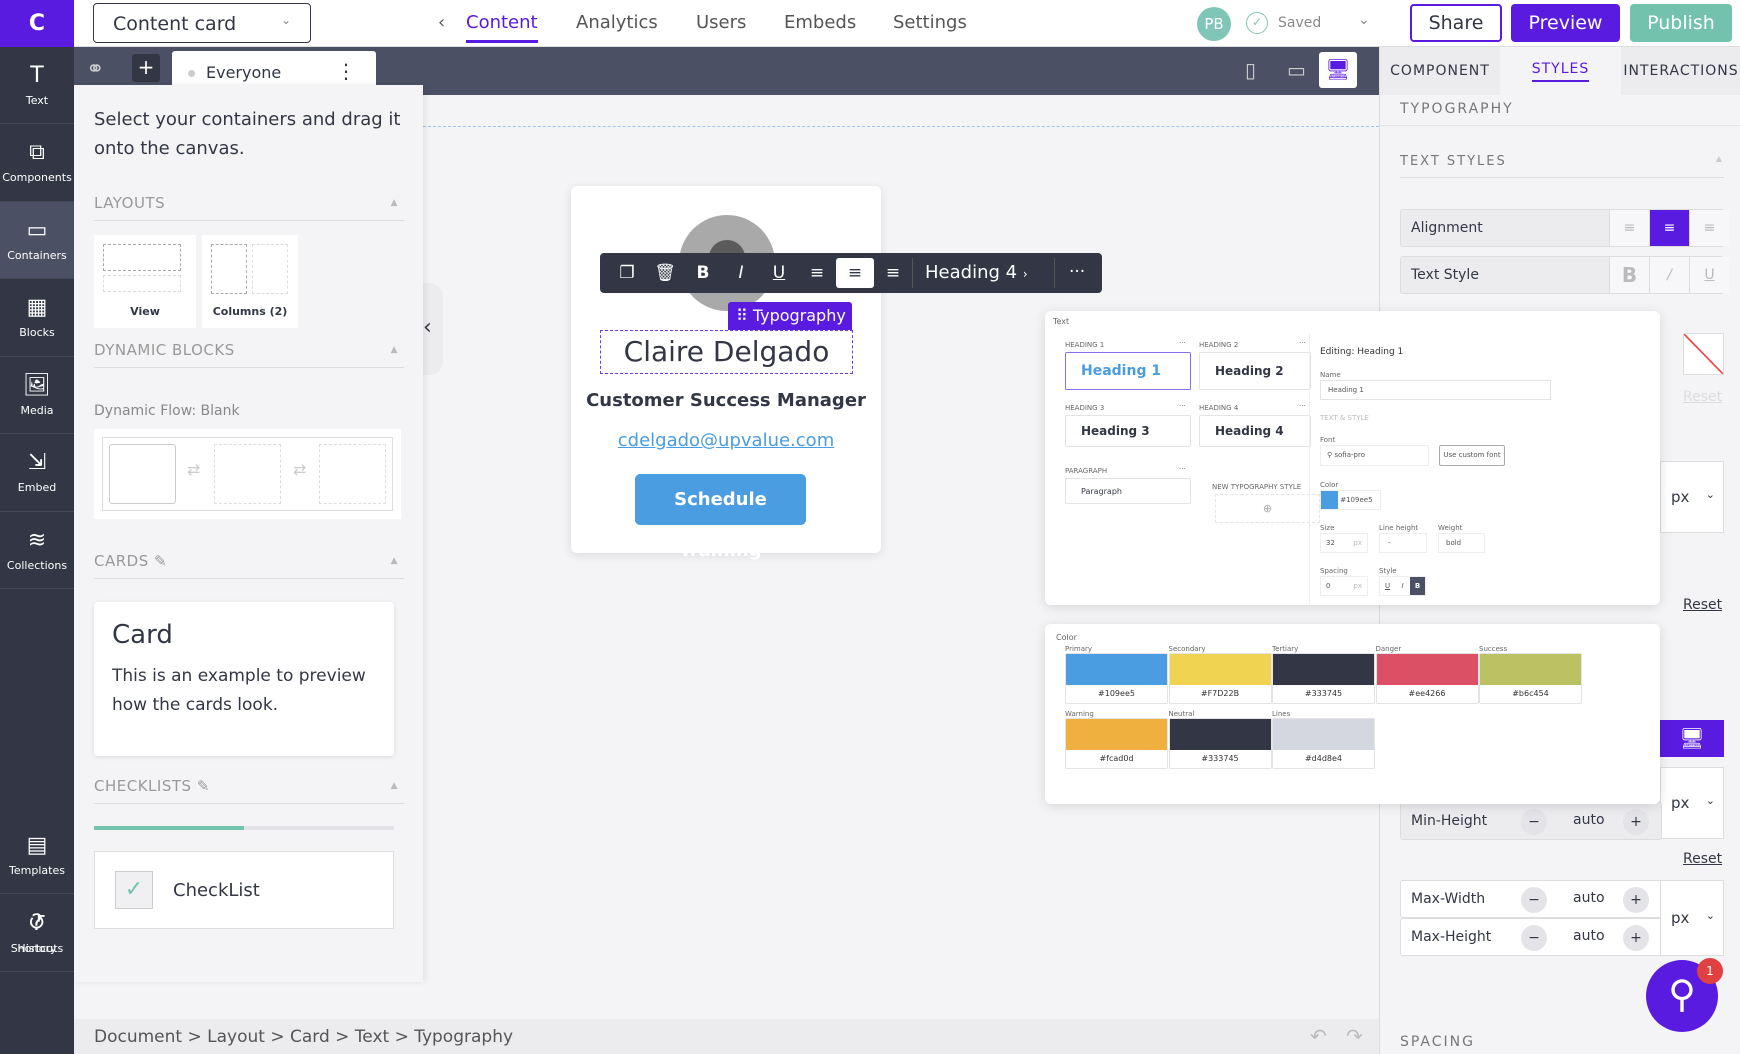  I want to click on color-swatch-lines: #d4d8e4, so click(1323, 743).